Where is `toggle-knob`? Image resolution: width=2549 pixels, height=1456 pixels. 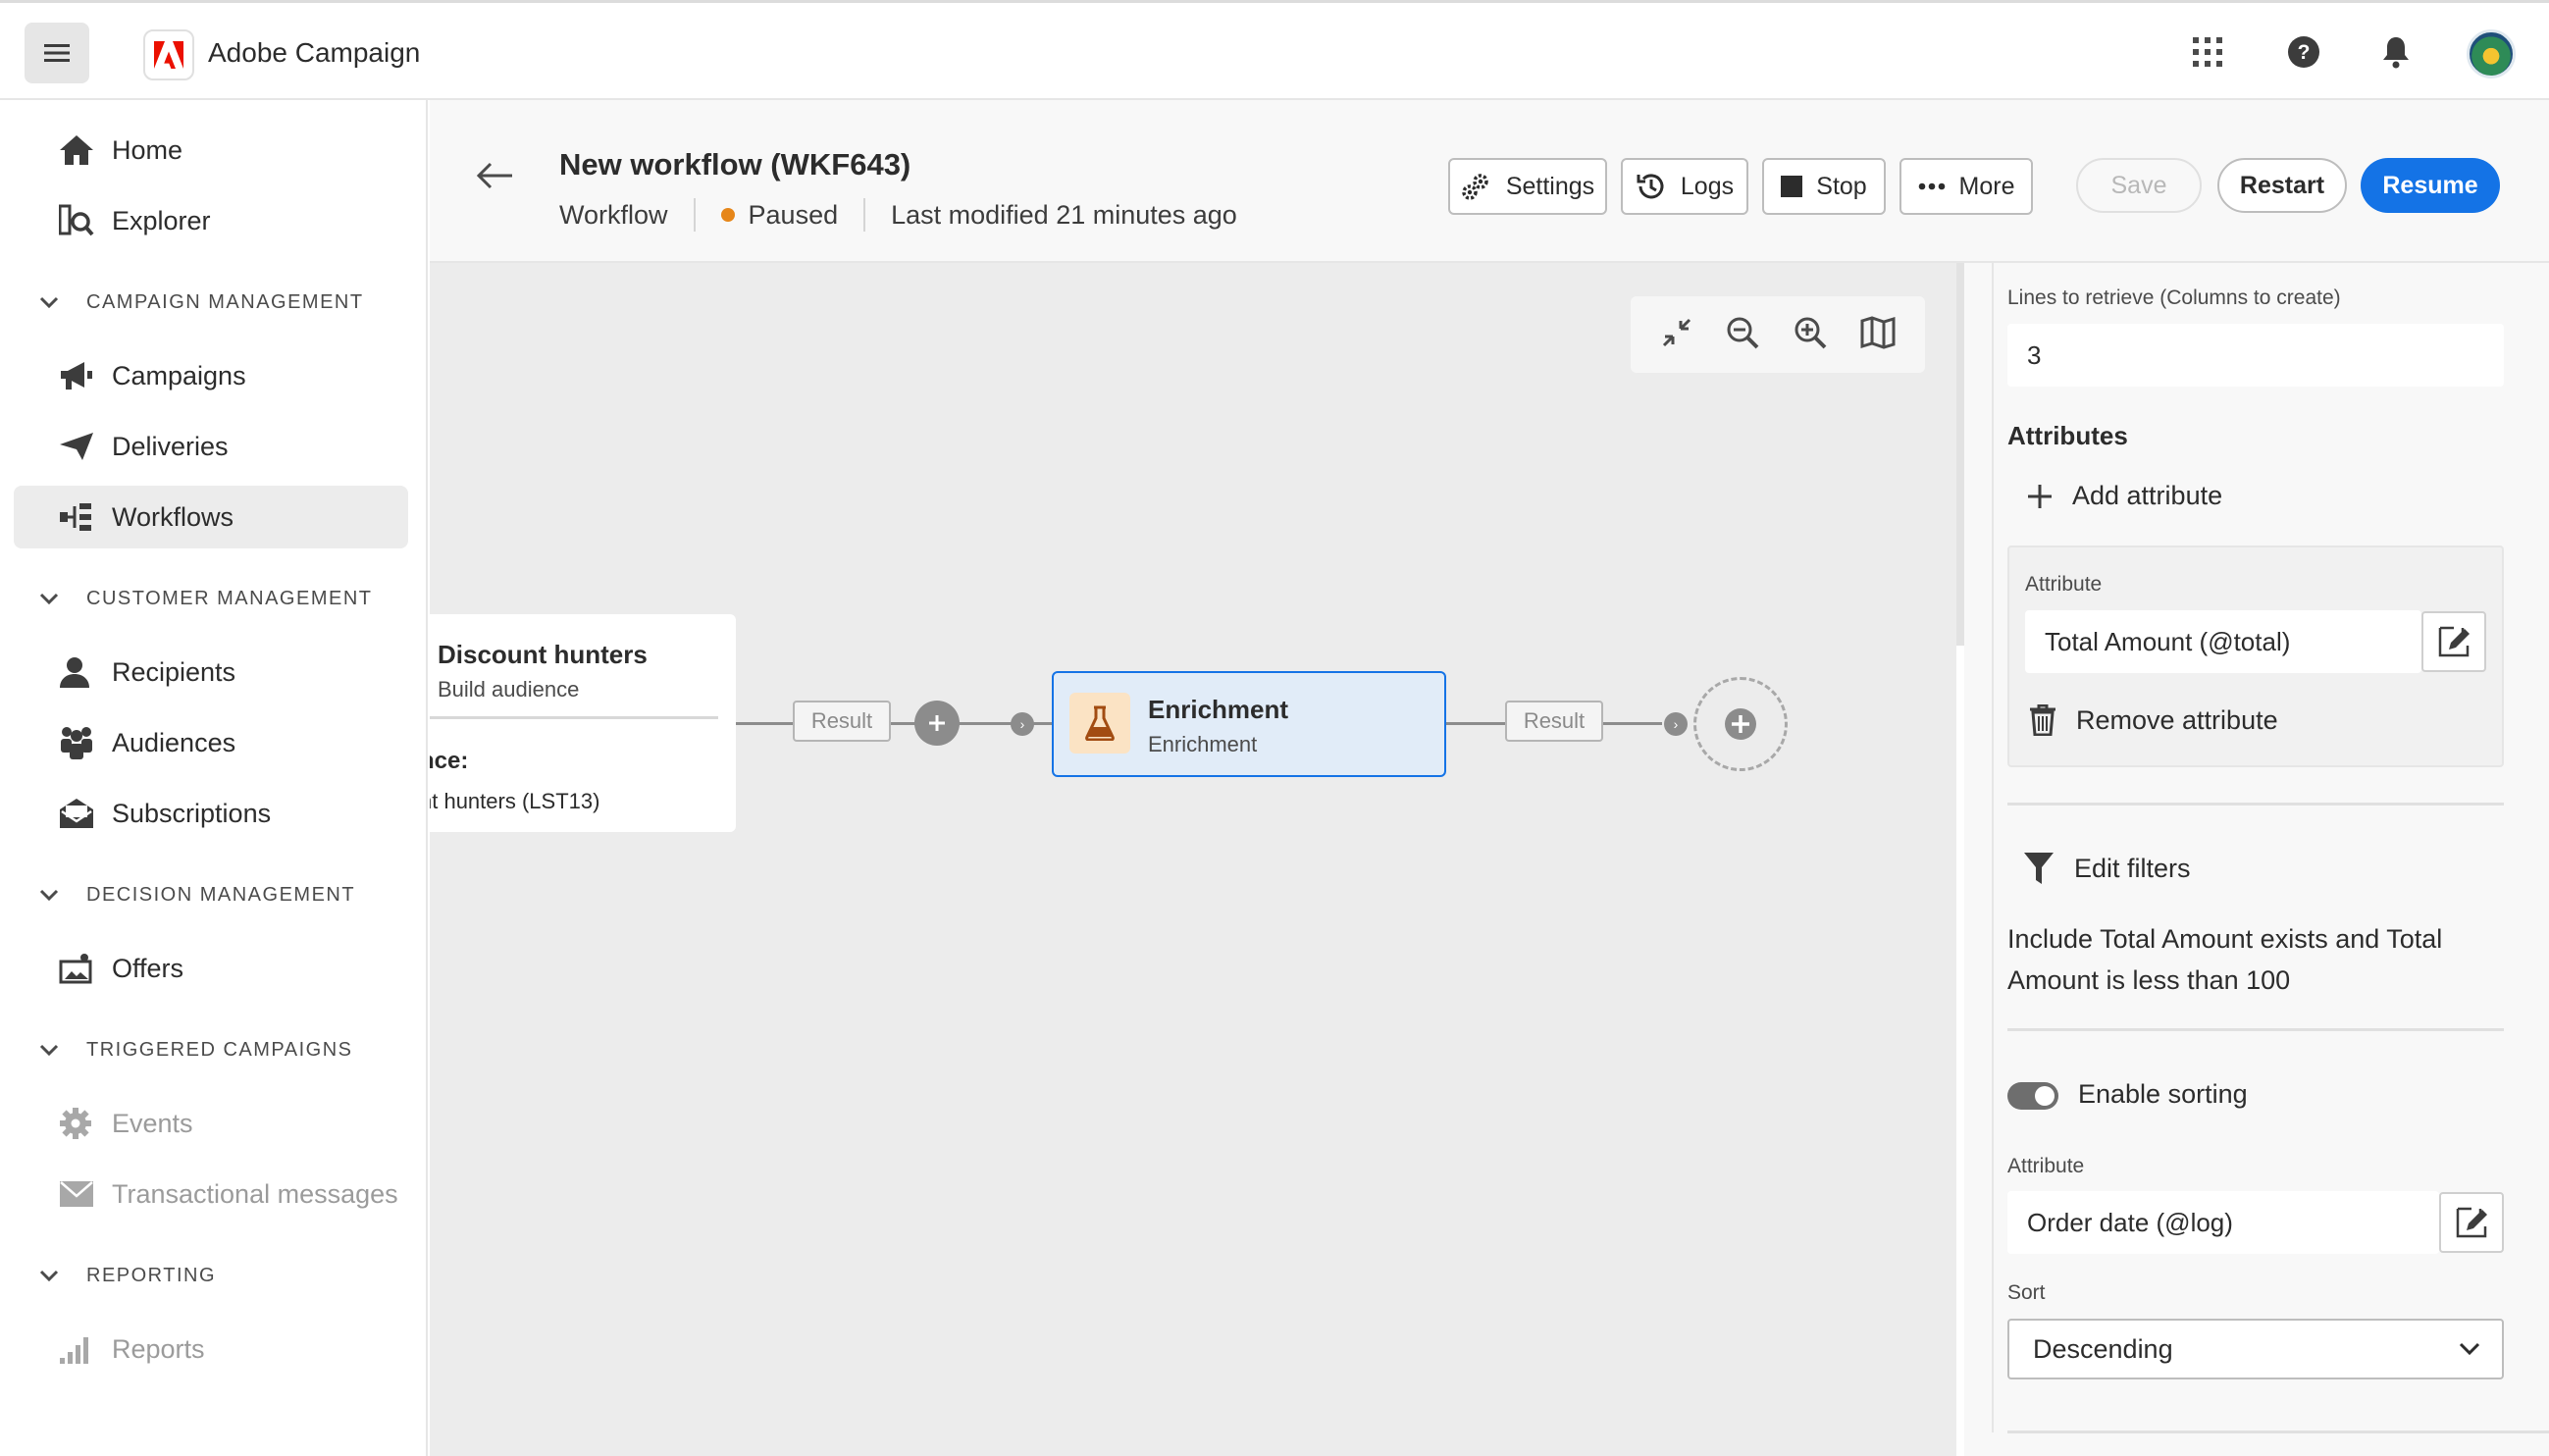 toggle-knob is located at coordinates (2045, 1096).